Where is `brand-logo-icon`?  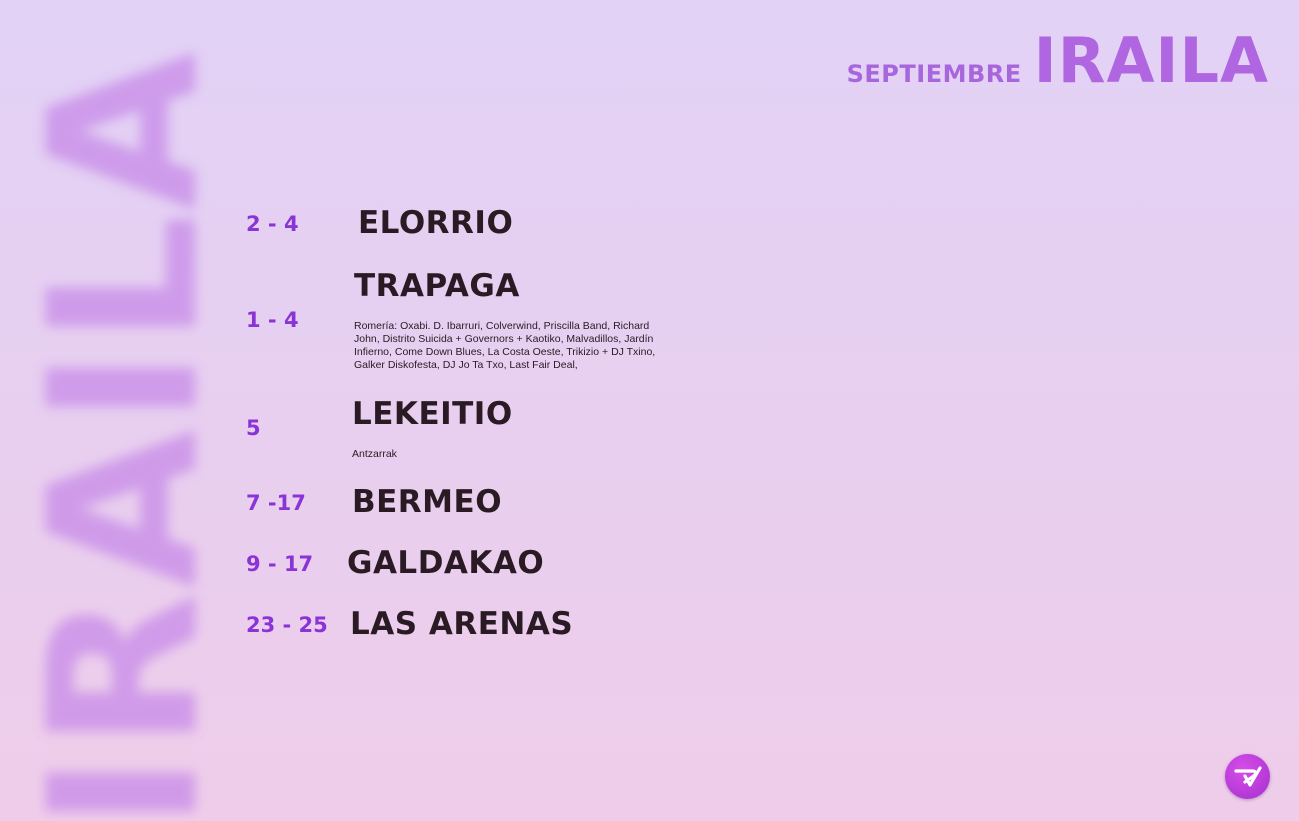
brand-logo-icon is located at coordinates (1247, 776).